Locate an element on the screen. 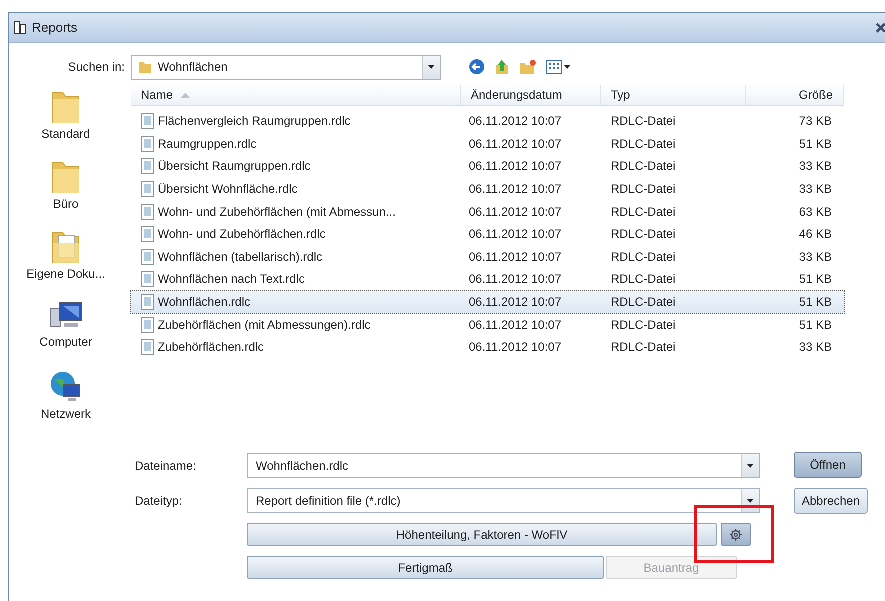 This screenshot has height=601, width=885. file-row: Übersicht Raumgruppen.rdlc 06.11.2012 10:07 RDLC-Datei 33 KB is located at coordinates (487, 166).